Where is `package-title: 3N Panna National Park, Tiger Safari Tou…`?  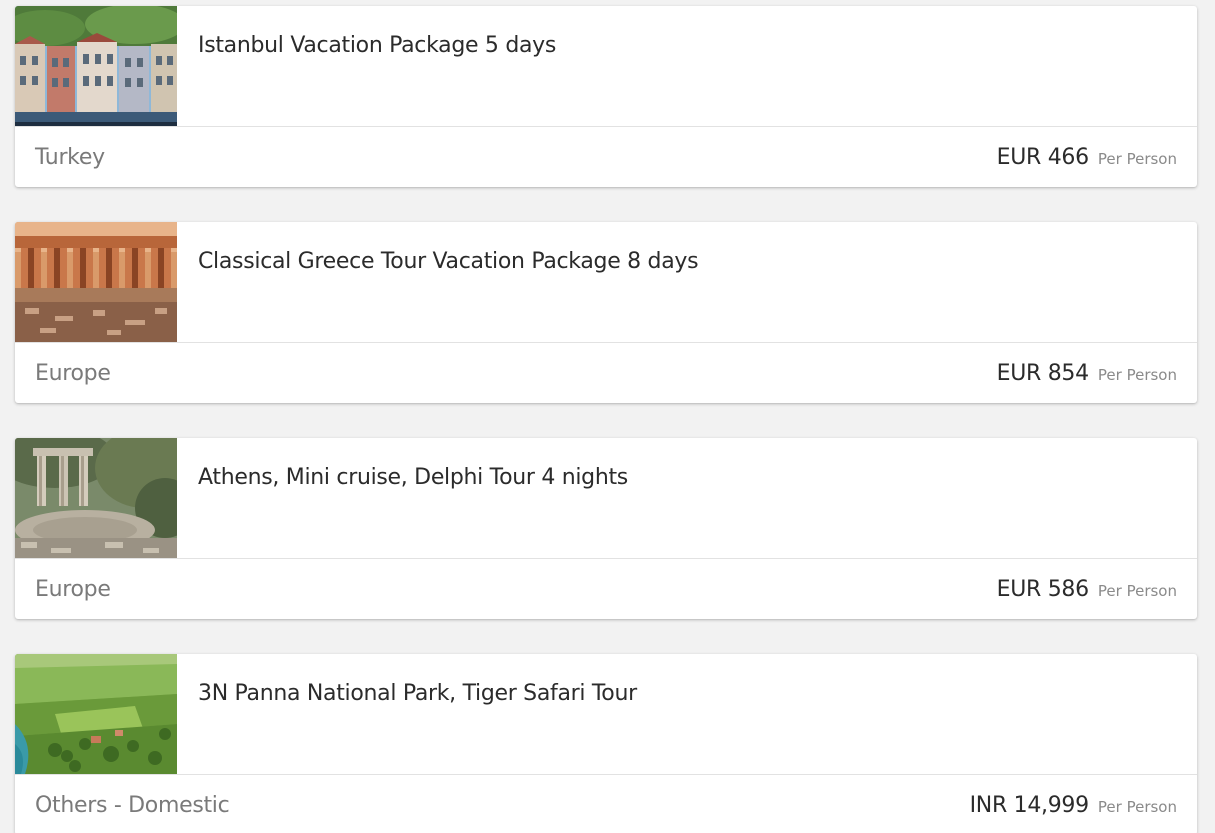 package-title: 3N Panna National Park, Tiger Safari Tou… is located at coordinates (417, 693).